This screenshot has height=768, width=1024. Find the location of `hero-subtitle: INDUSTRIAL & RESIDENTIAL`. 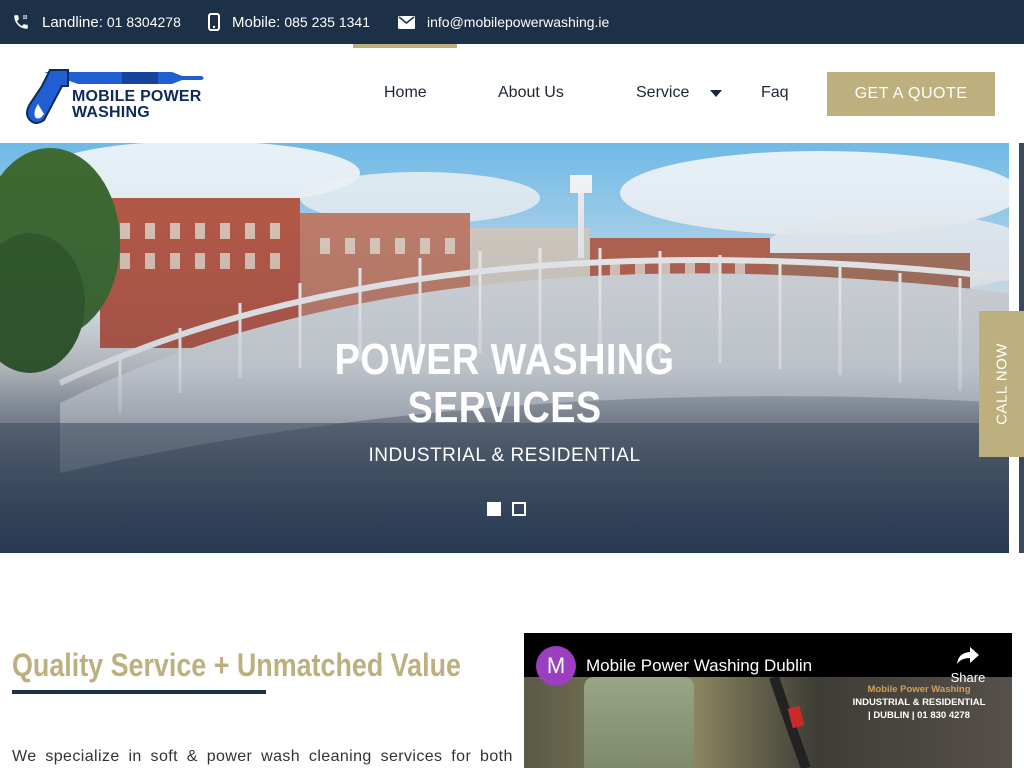

hero-subtitle: INDUSTRIAL & RESIDENTIAL is located at coordinates (504, 455).